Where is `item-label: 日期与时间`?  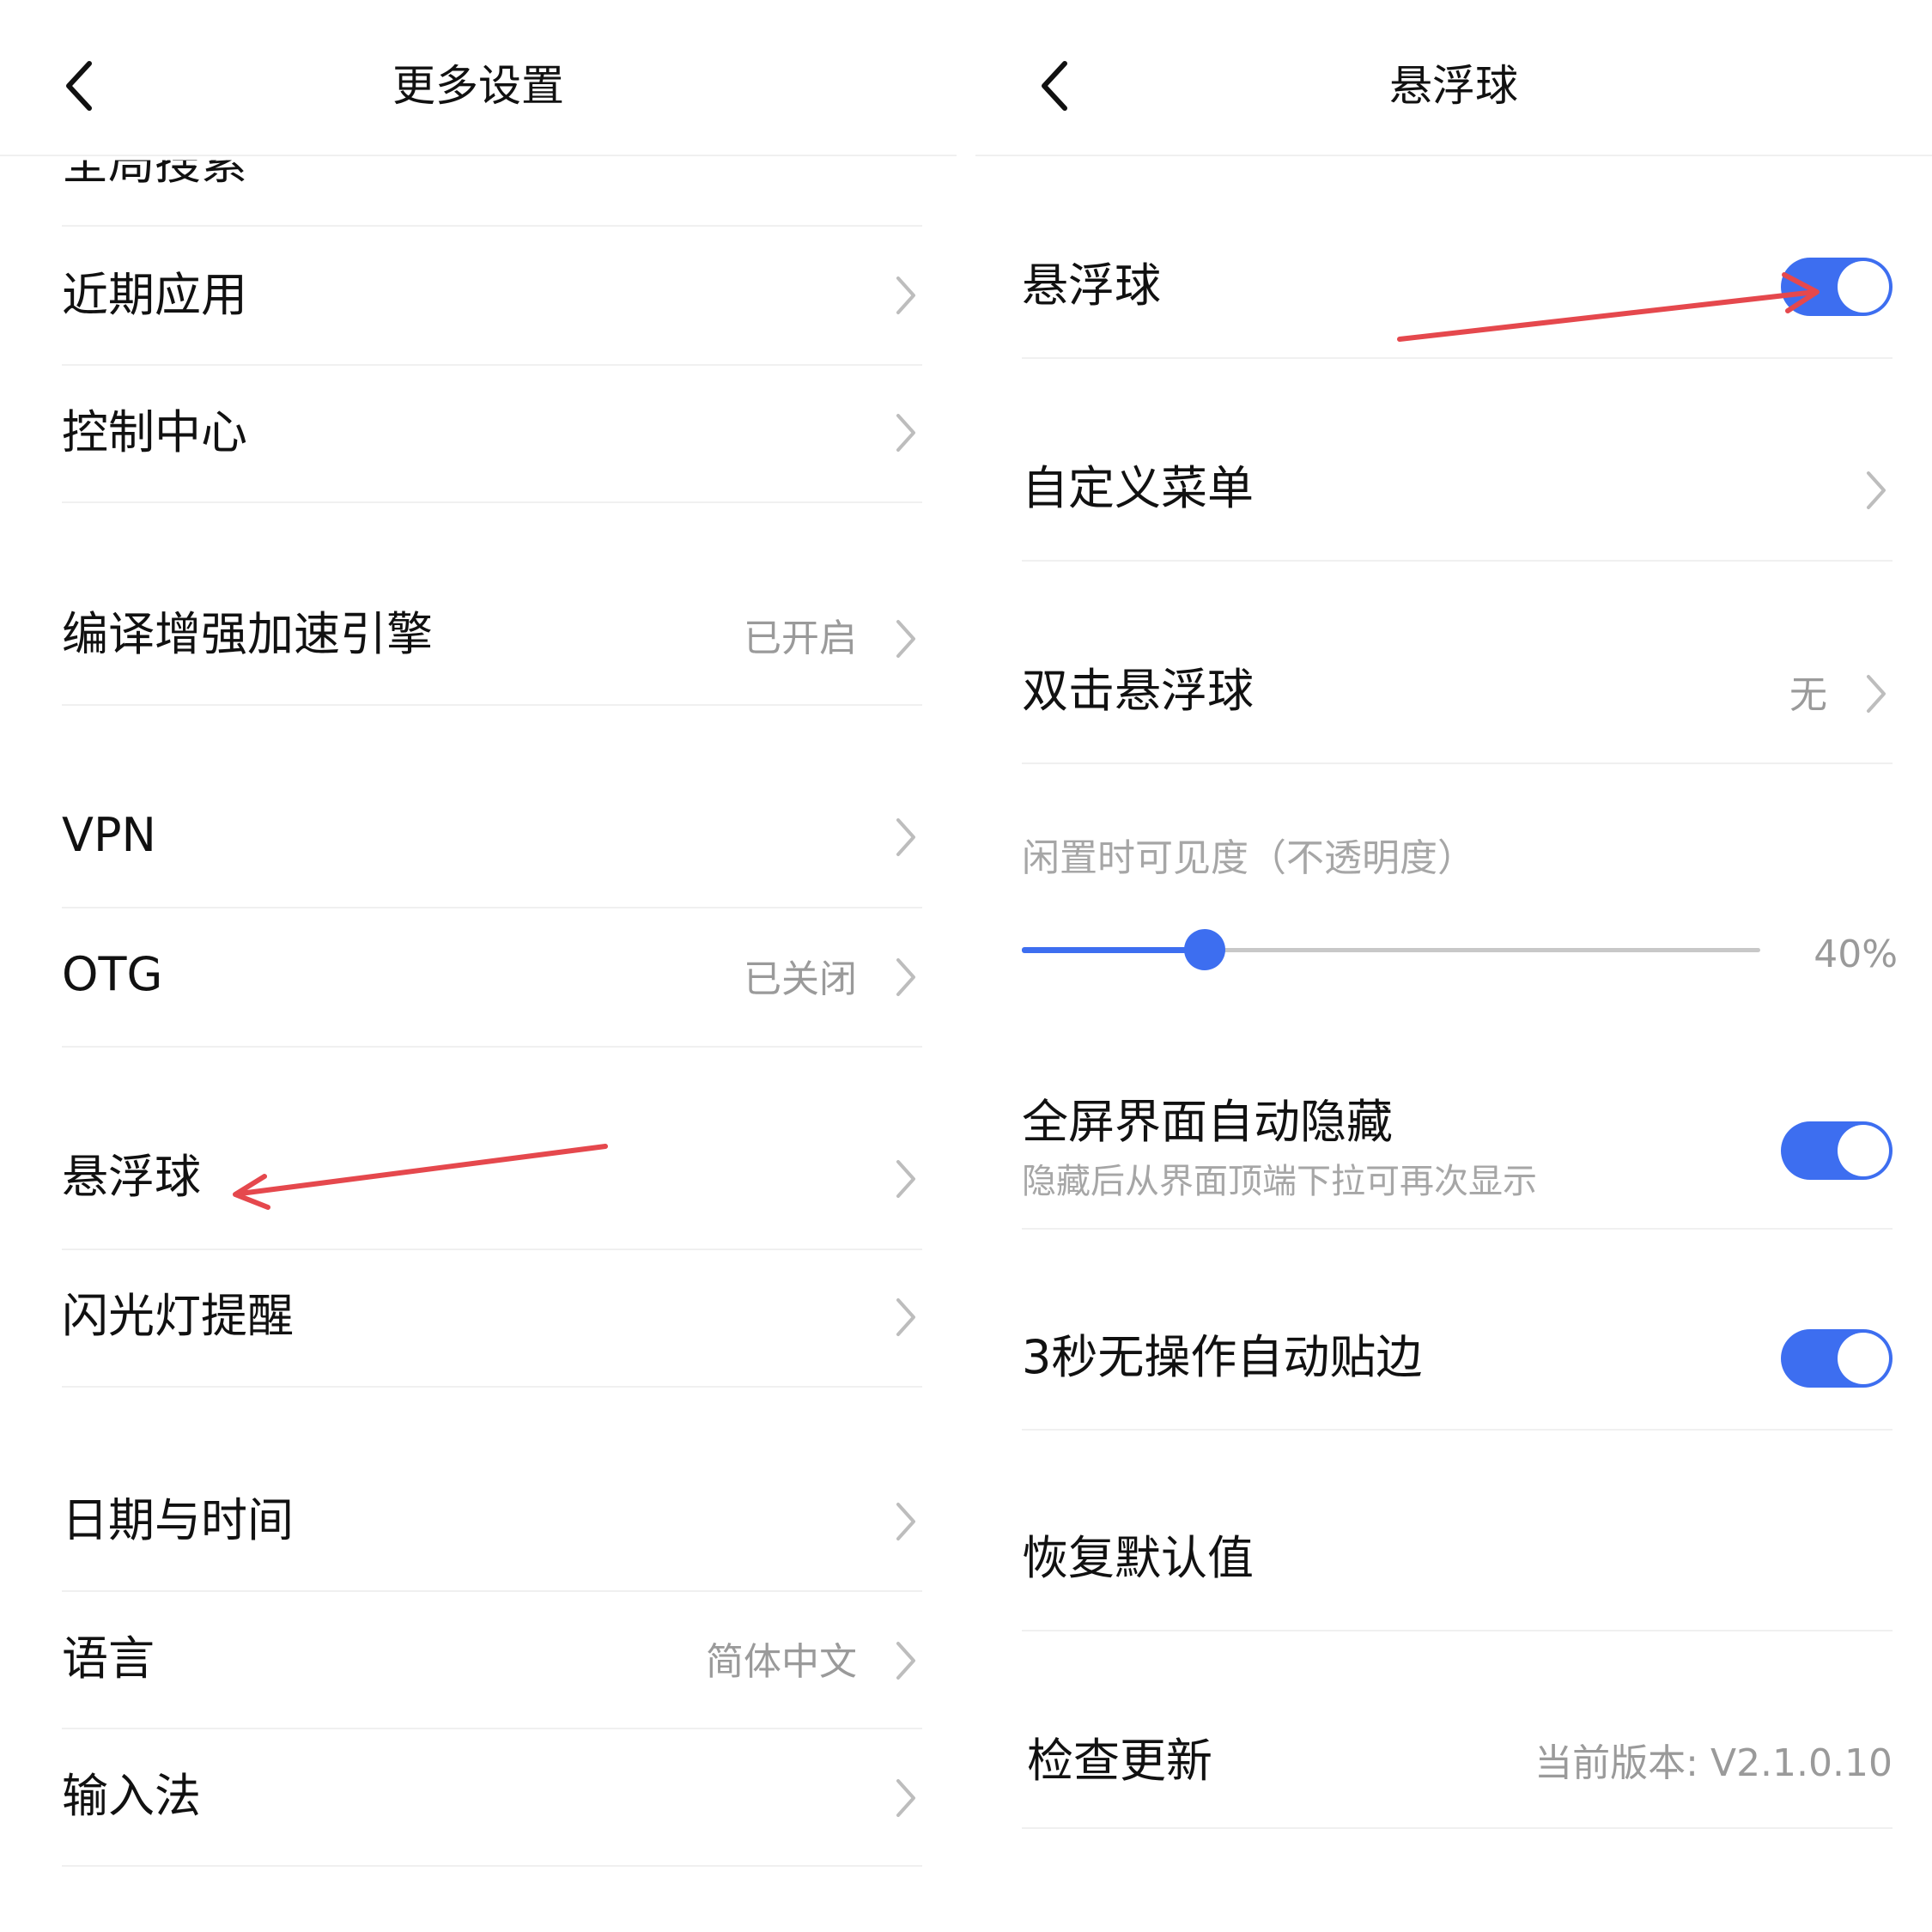
item-label: 日期与时间 is located at coordinates (178, 1520).